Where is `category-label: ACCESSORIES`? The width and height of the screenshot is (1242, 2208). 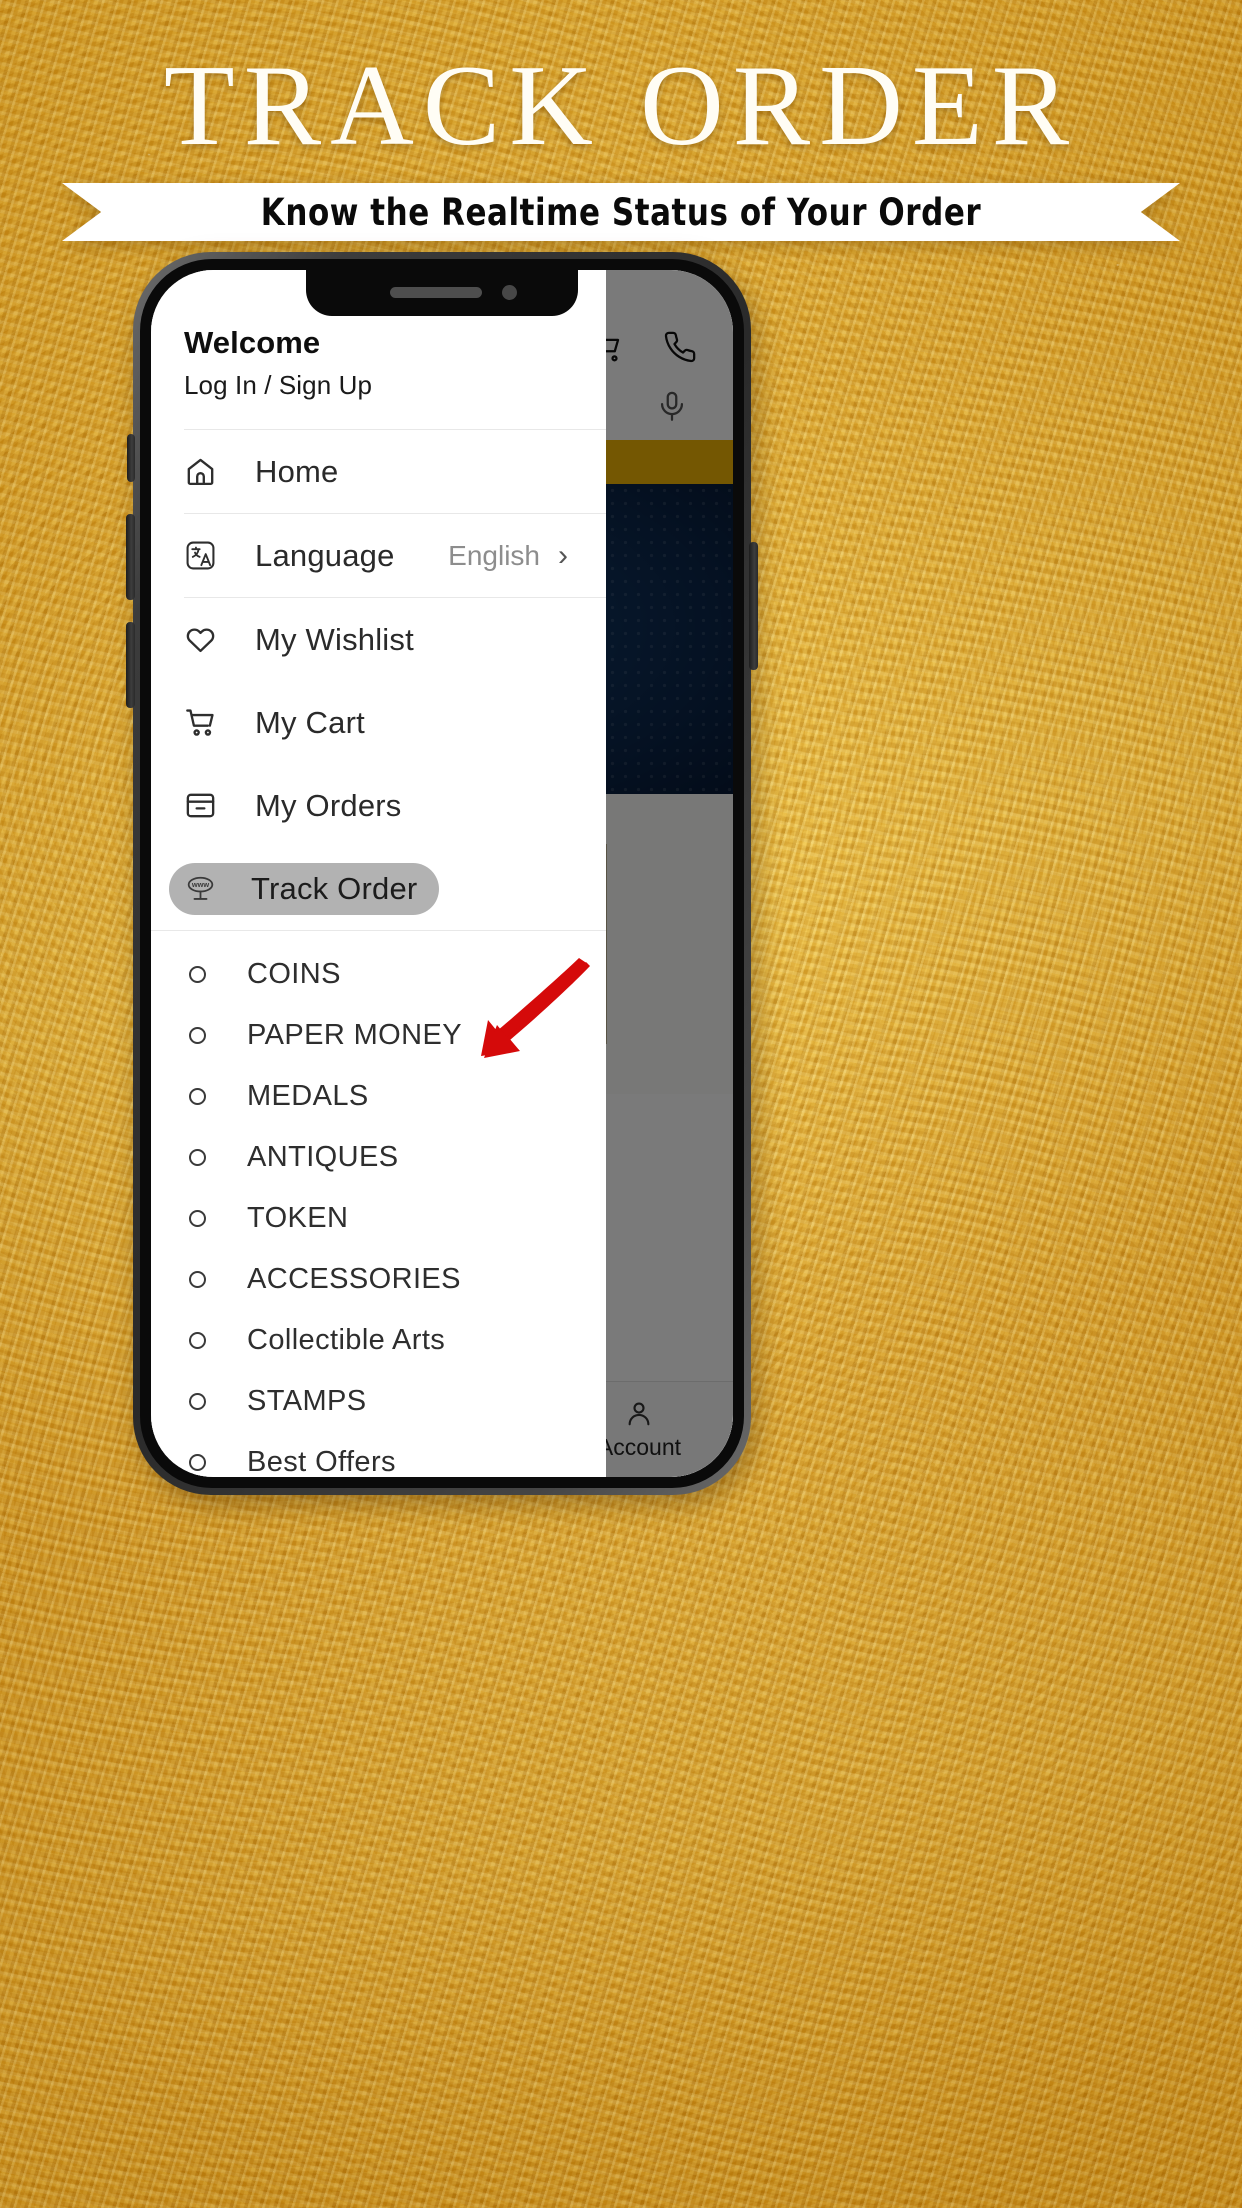 category-label: ACCESSORIES is located at coordinates (354, 1279).